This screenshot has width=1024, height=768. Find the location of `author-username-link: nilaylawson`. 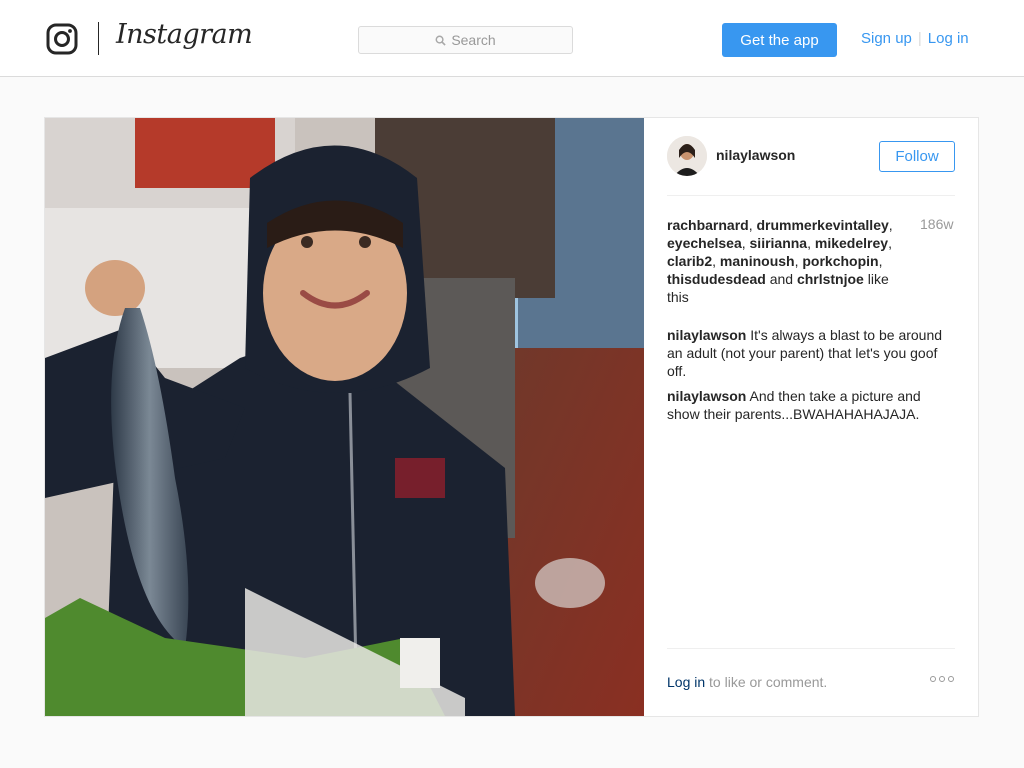

author-username-link: nilaylawson is located at coordinates (755, 155).